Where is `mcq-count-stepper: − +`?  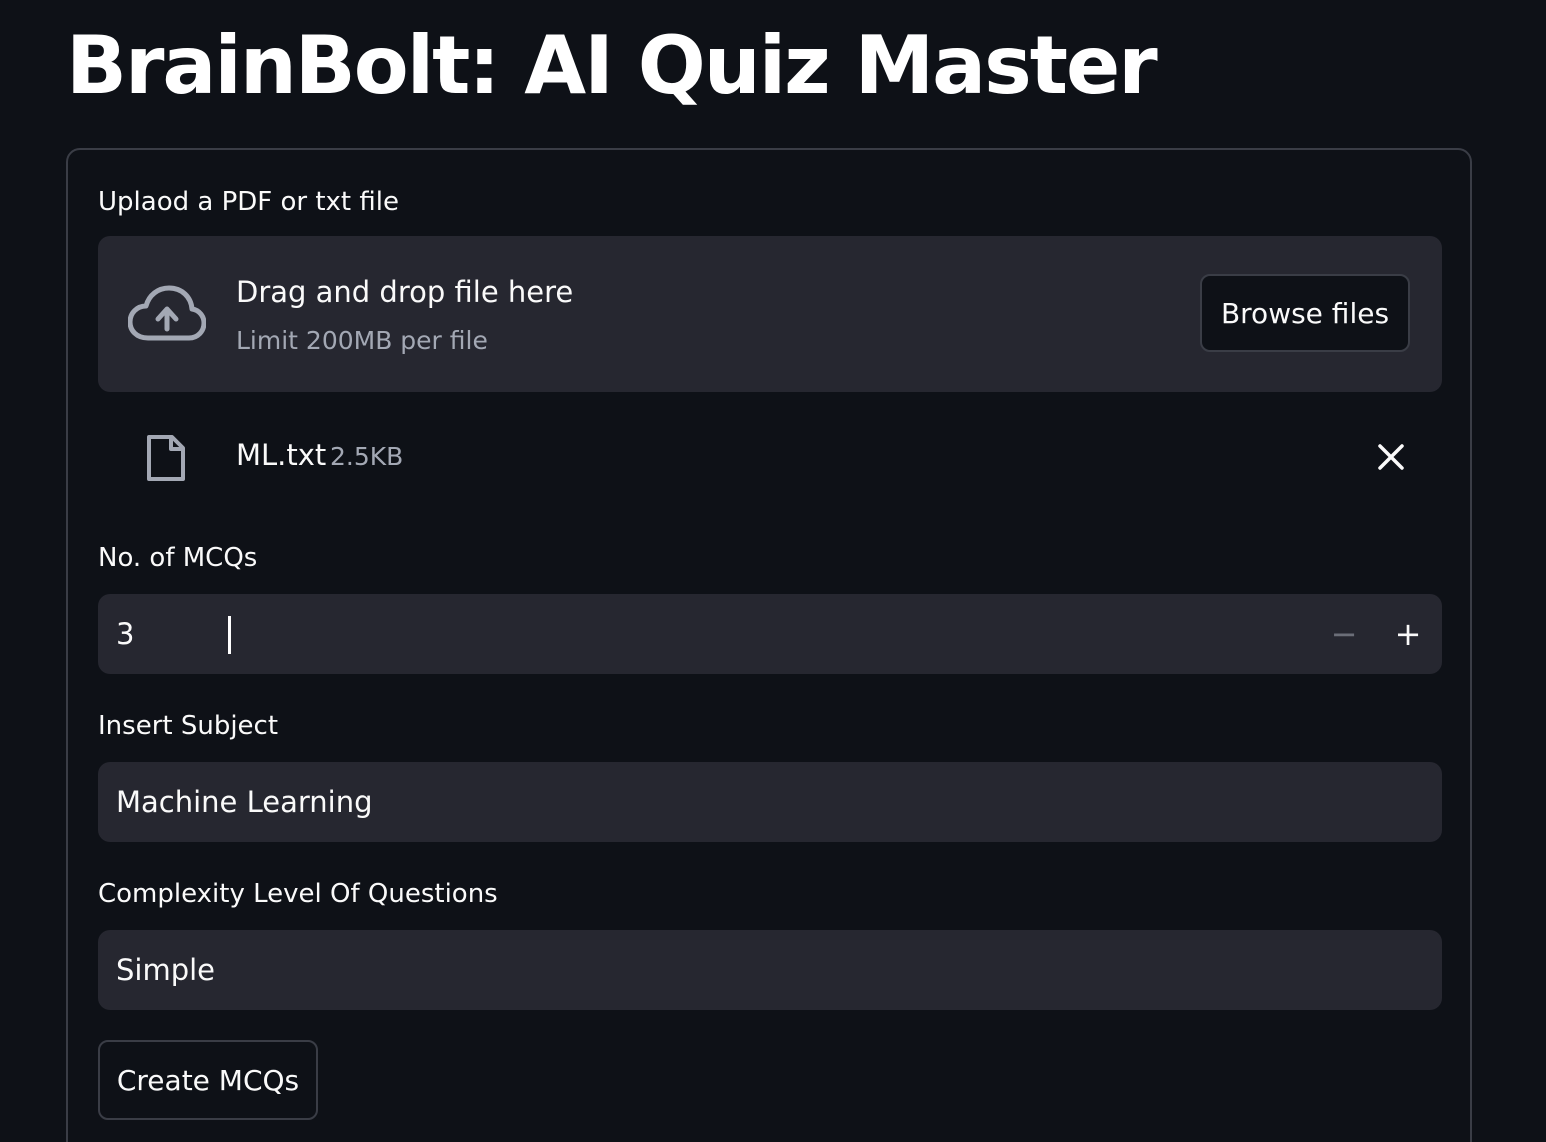 mcq-count-stepper: − + is located at coordinates (770, 634).